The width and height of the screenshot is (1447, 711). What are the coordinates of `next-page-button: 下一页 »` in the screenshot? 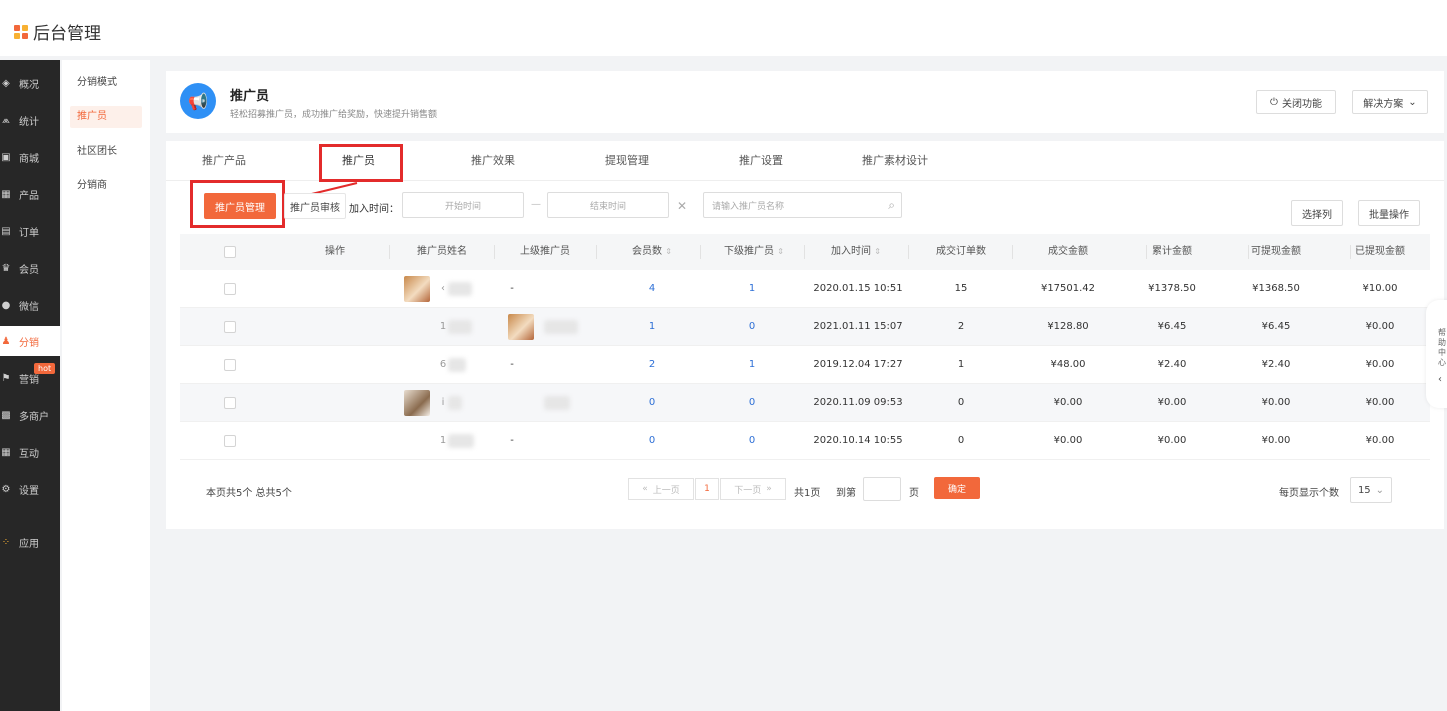 It's located at (753, 489).